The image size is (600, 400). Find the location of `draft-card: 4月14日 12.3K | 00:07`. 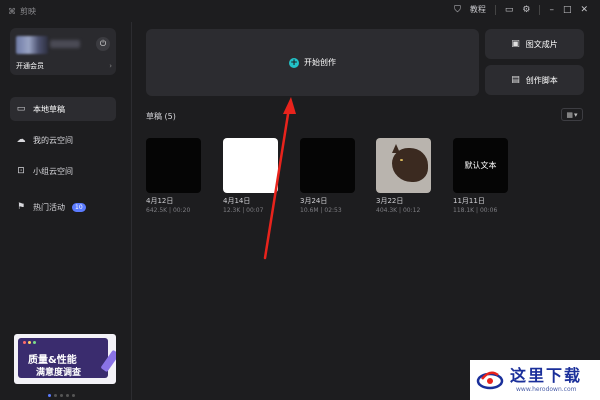

draft-card: 4月14日 12.3K | 00:07 is located at coordinates (250, 176).